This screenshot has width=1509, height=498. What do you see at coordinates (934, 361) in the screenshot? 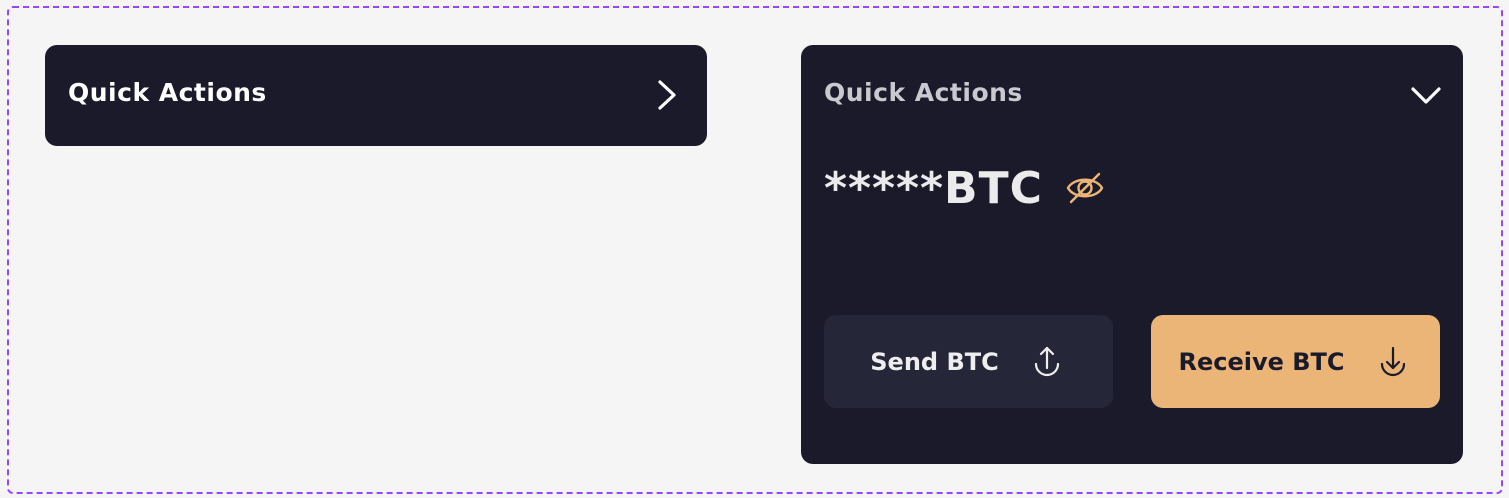
I see `send-btc-label: Send BTC` at bounding box center [934, 361].